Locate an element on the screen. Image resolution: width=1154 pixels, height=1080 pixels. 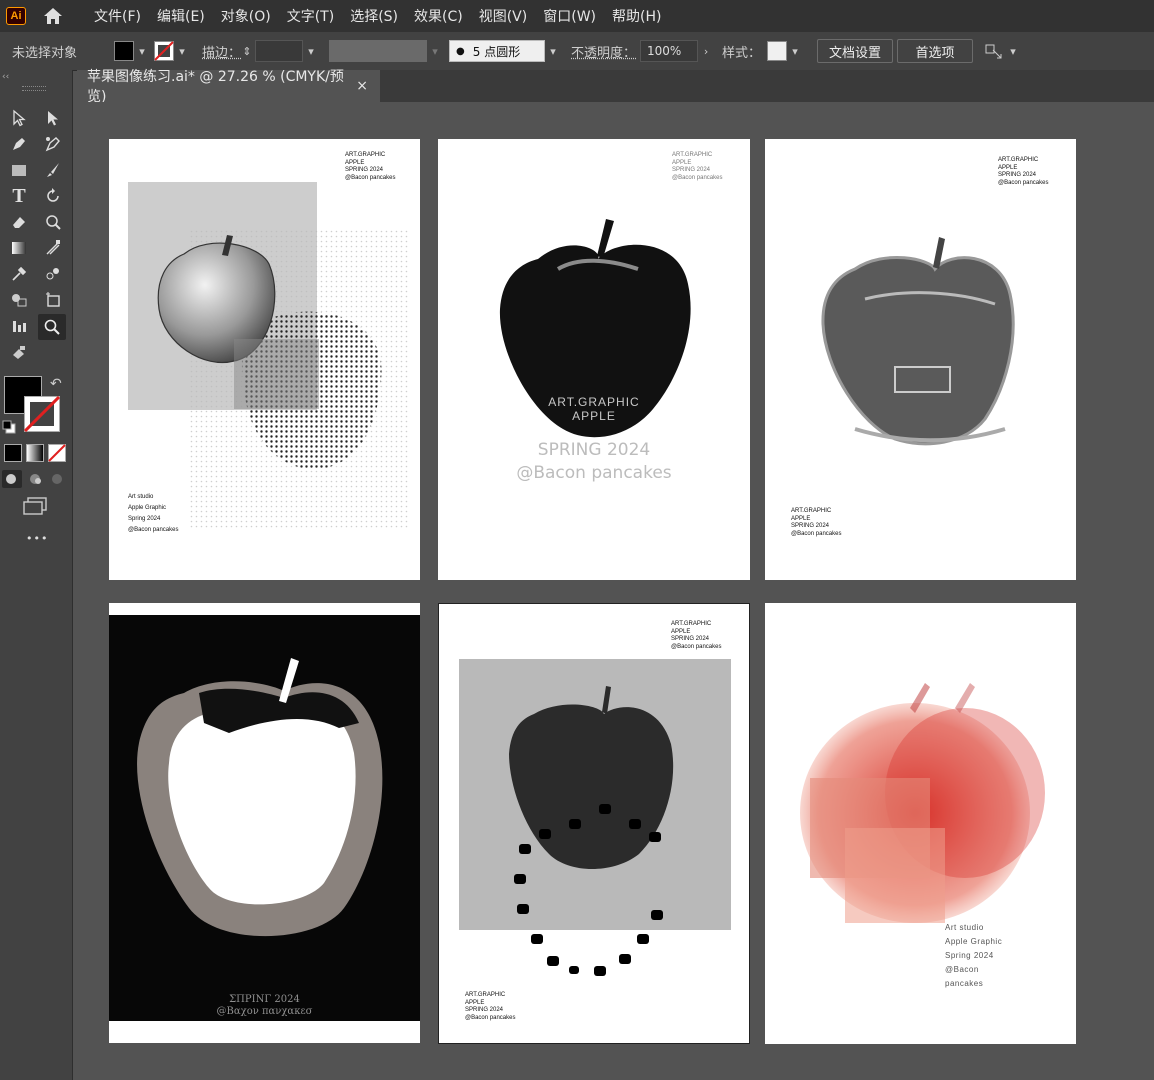
opacity-label: 不透明度： is located at coordinates (603, 51).